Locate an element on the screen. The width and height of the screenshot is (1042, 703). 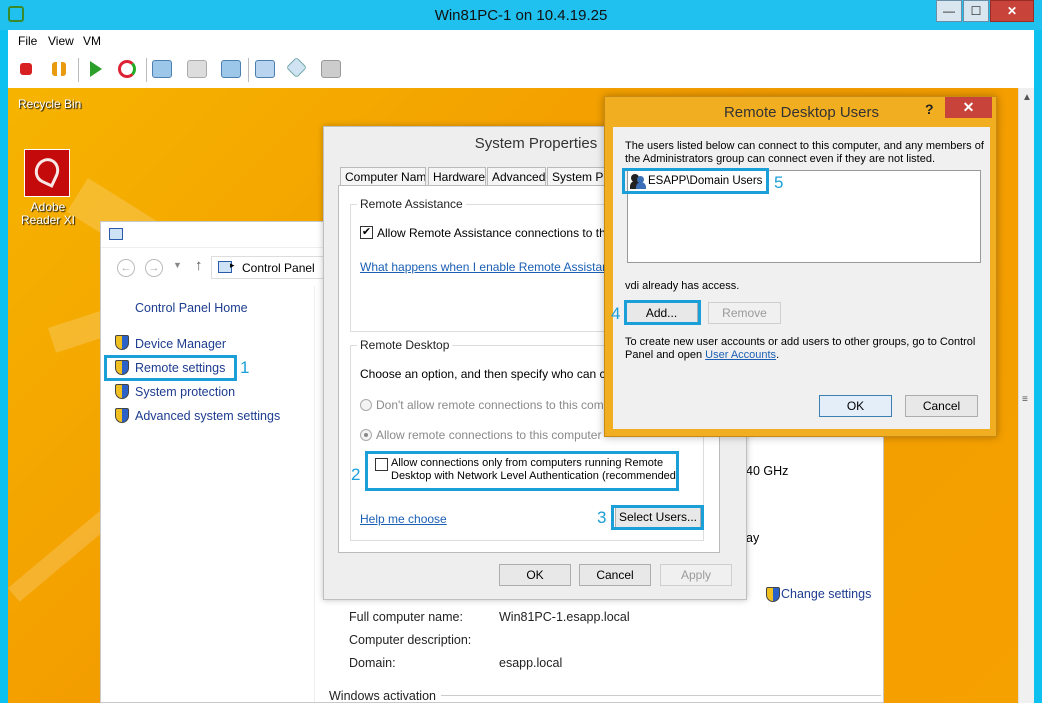
dont-allow-radio is located at coordinates (366, 405).